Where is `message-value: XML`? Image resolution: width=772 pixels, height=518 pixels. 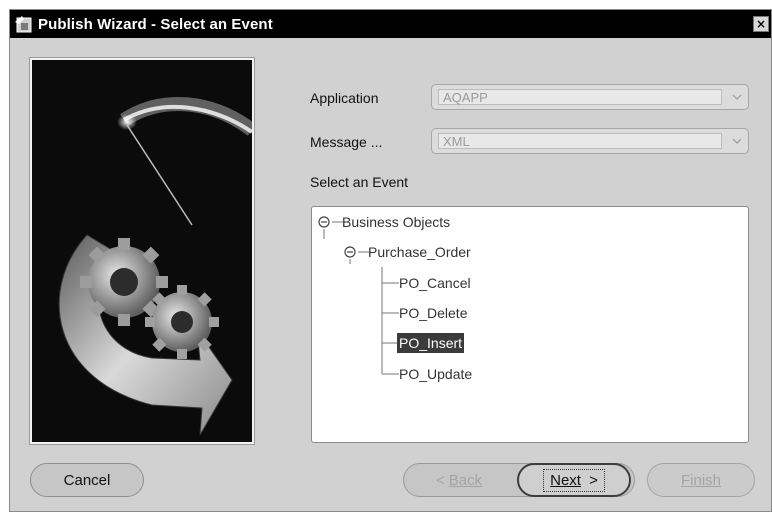 message-value: XML is located at coordinates (580, 141).